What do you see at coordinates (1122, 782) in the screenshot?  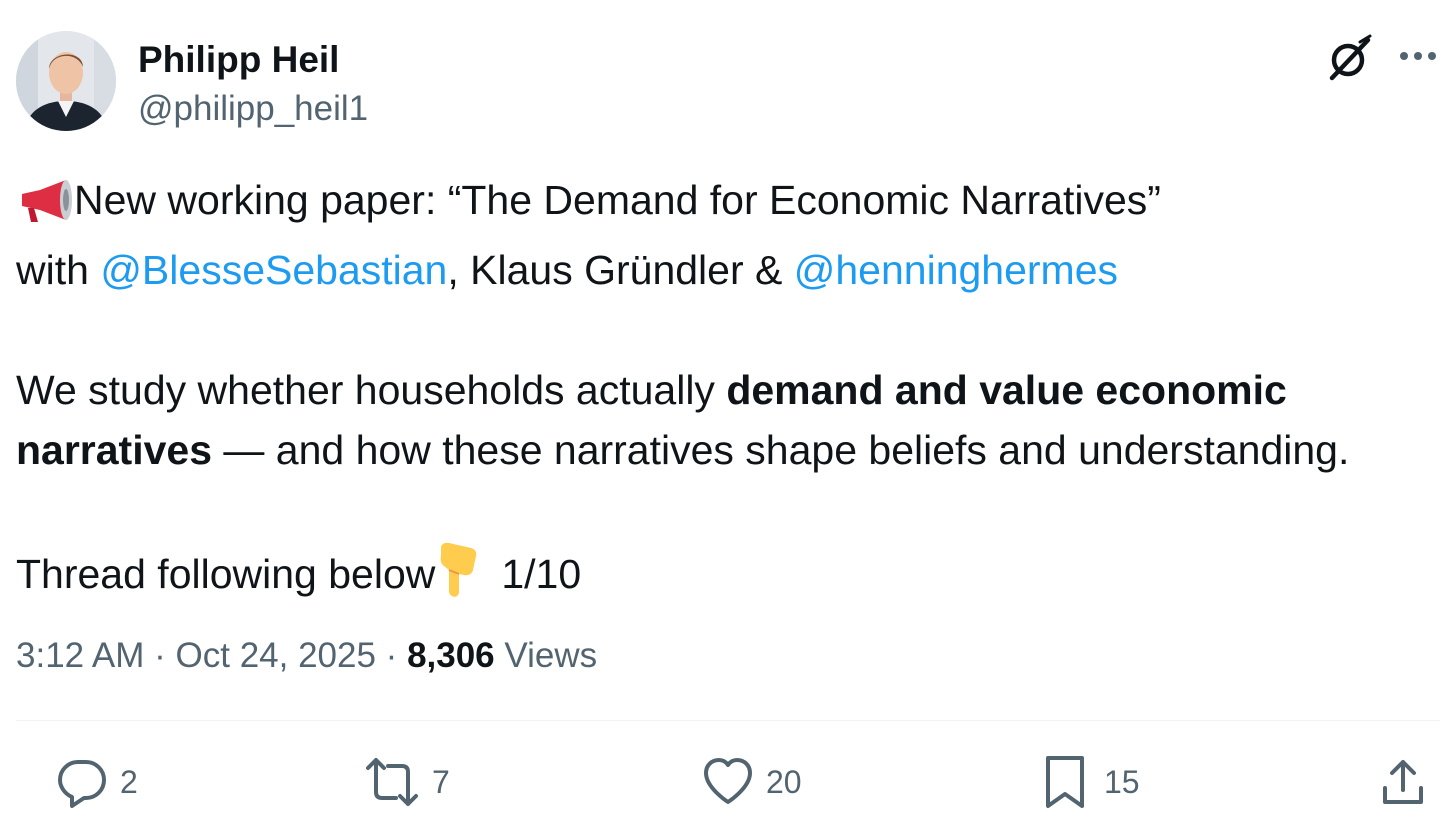 I see `bookmark-count: 15` at bounding box center [1122, 782].